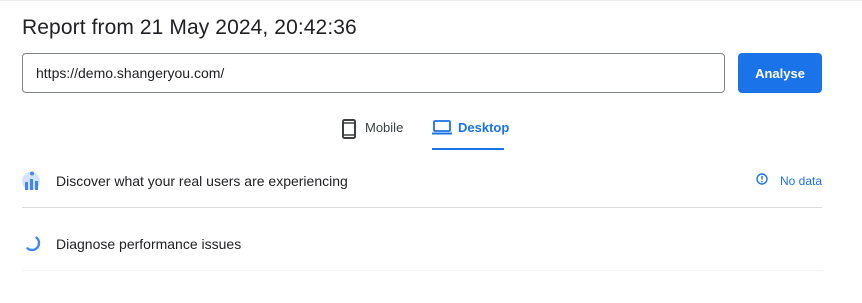 The width and height of the screenshot is (862, 303). What do you see at coordinates (384, 127) in the screenshot?
I see `tab-mobile-label: Mobile` at bounding box center [384, 127].